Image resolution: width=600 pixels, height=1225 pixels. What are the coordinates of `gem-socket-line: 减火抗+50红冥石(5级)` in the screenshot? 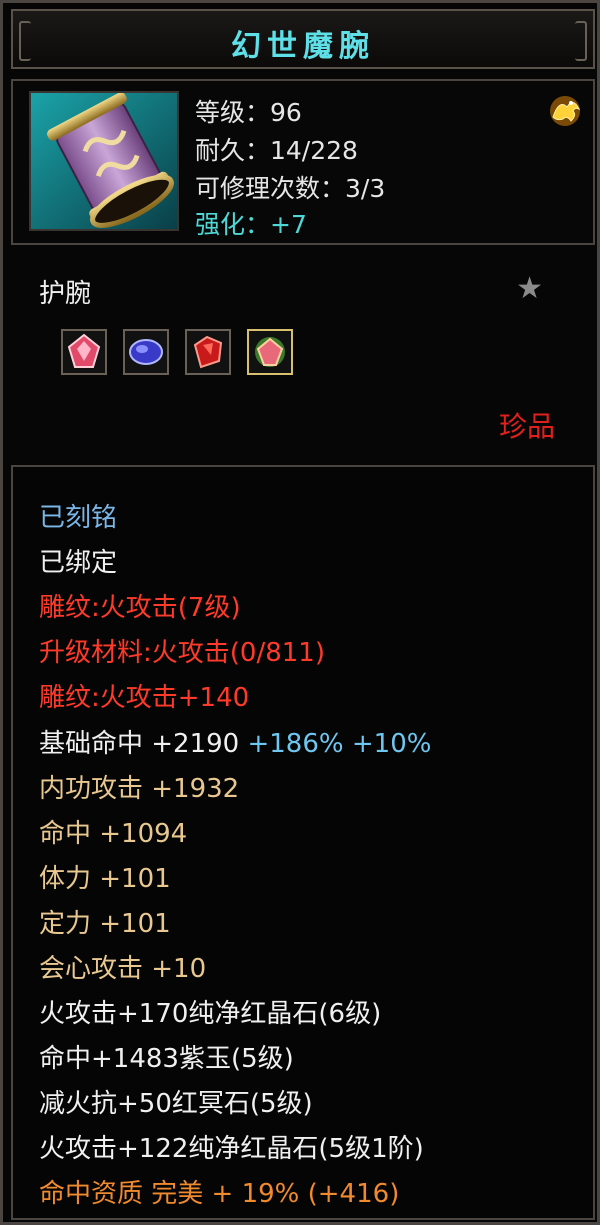 It's located at (176, 1104).